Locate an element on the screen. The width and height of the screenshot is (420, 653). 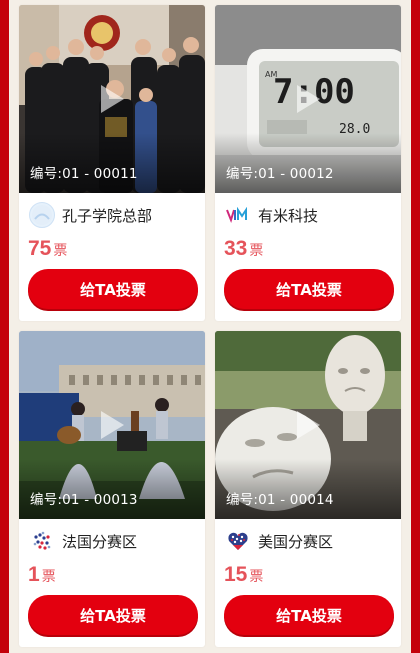
organization-row: 有米科技 is located at coordinates (308, 215).